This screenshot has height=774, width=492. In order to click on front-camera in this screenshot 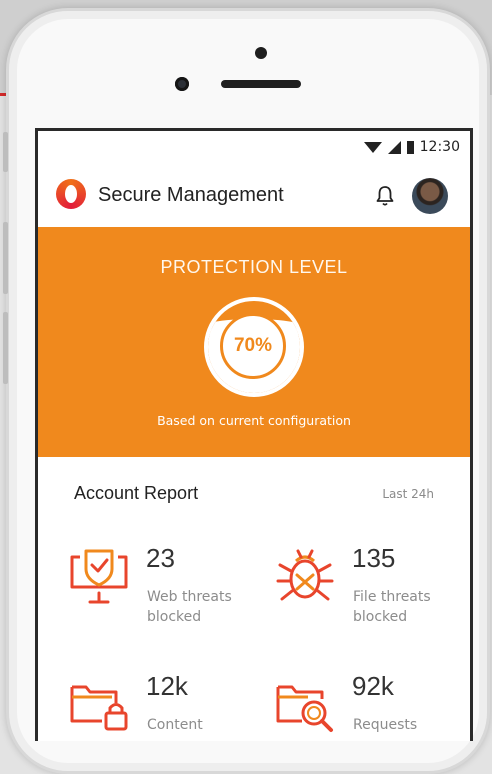, I will do `click(182, 84)`.